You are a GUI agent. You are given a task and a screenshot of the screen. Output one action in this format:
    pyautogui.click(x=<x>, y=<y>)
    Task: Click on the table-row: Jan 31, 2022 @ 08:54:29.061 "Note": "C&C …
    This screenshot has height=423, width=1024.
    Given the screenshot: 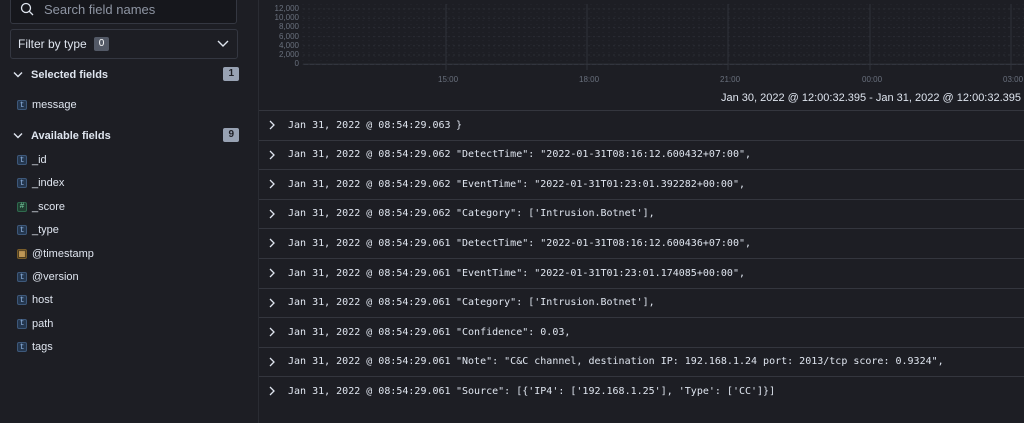 What is the action you would take?
    pyautogui.click(x=641, y=361)
    